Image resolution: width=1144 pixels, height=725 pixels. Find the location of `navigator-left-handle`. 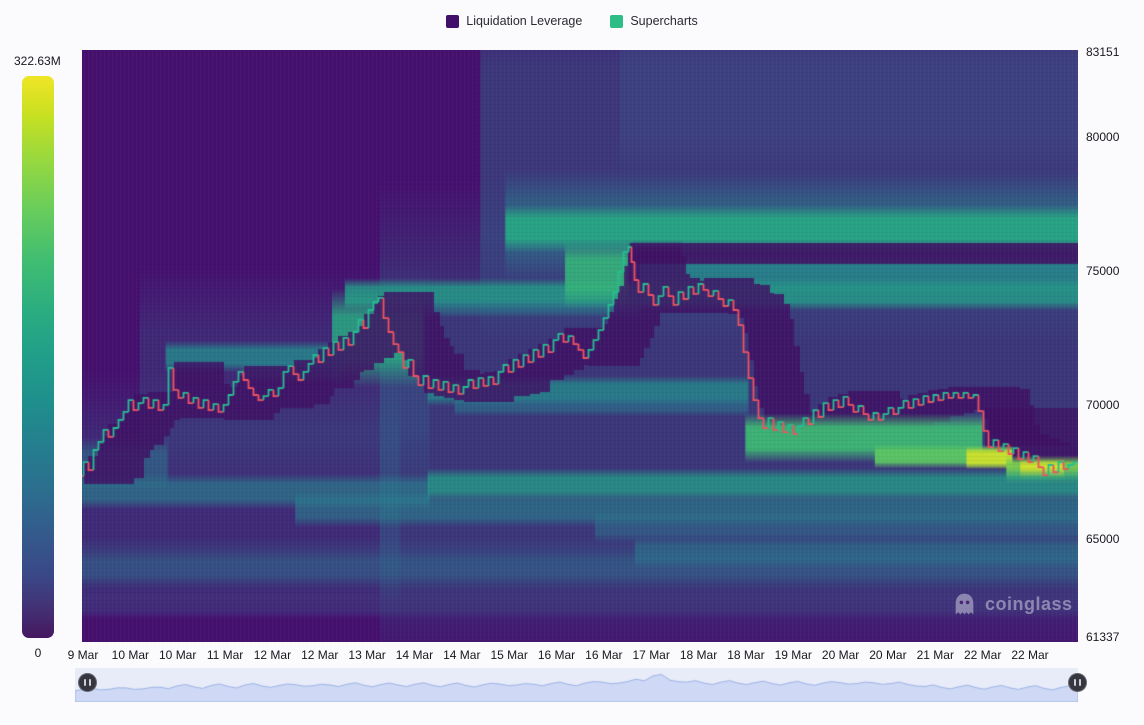

navigator-left-handle is located at coordinates (87, 682).